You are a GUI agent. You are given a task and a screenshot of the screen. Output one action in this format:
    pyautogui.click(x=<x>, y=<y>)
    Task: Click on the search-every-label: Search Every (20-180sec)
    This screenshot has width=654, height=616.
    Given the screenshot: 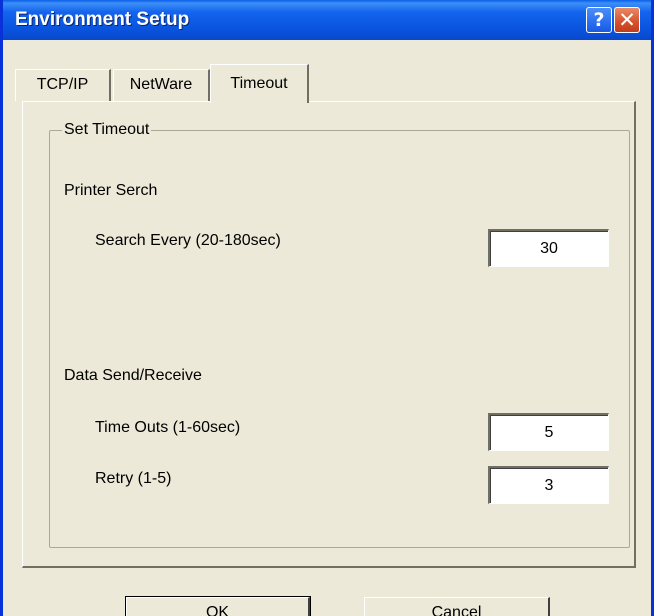 What is the action you would take?
    pyautogui.click(x=188, y=240)
    